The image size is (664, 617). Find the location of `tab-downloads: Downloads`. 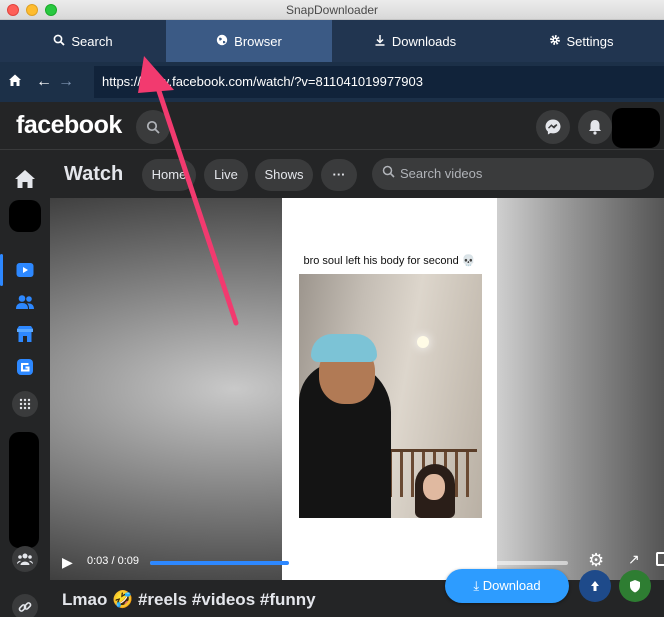

tab-downloads: Downloads is located at coordinates (415, 41).